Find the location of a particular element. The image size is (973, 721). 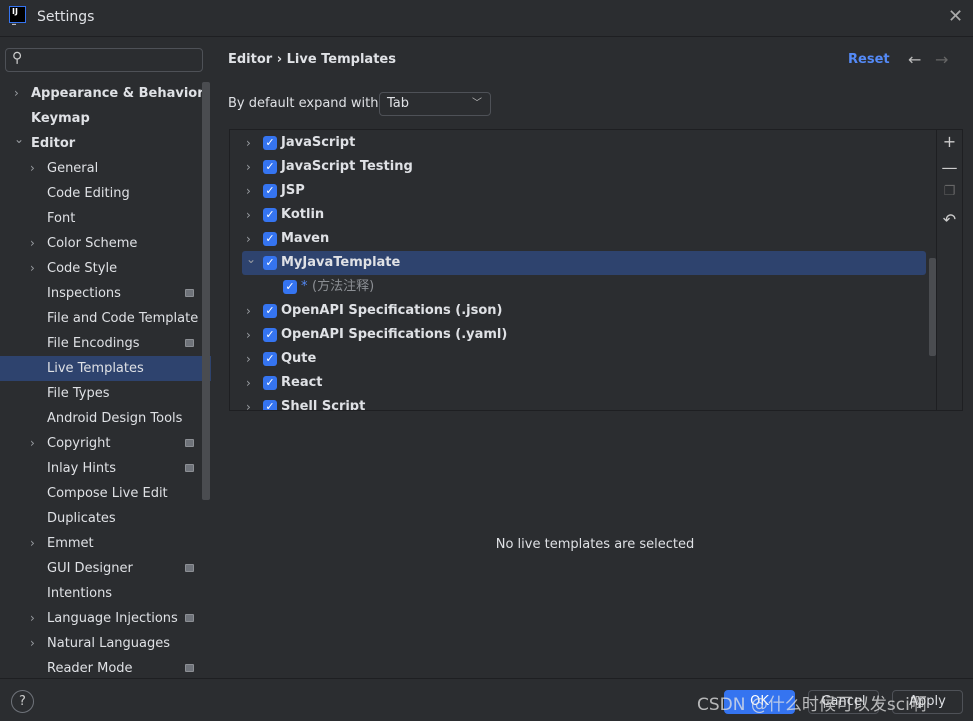

sidebar-item: Duplicates is located at coordinates (105, 518).